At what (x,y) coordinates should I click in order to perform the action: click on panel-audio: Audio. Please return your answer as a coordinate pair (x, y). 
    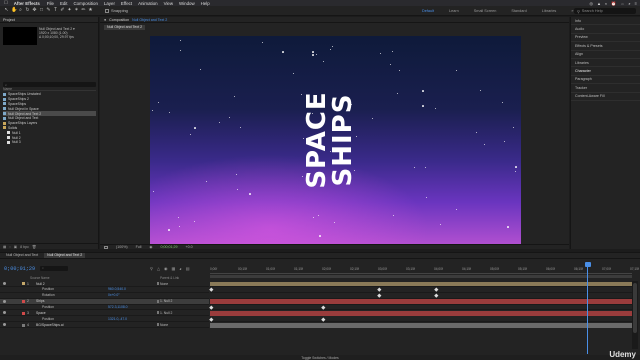
    Looking at the image, I should click on (605, 29).